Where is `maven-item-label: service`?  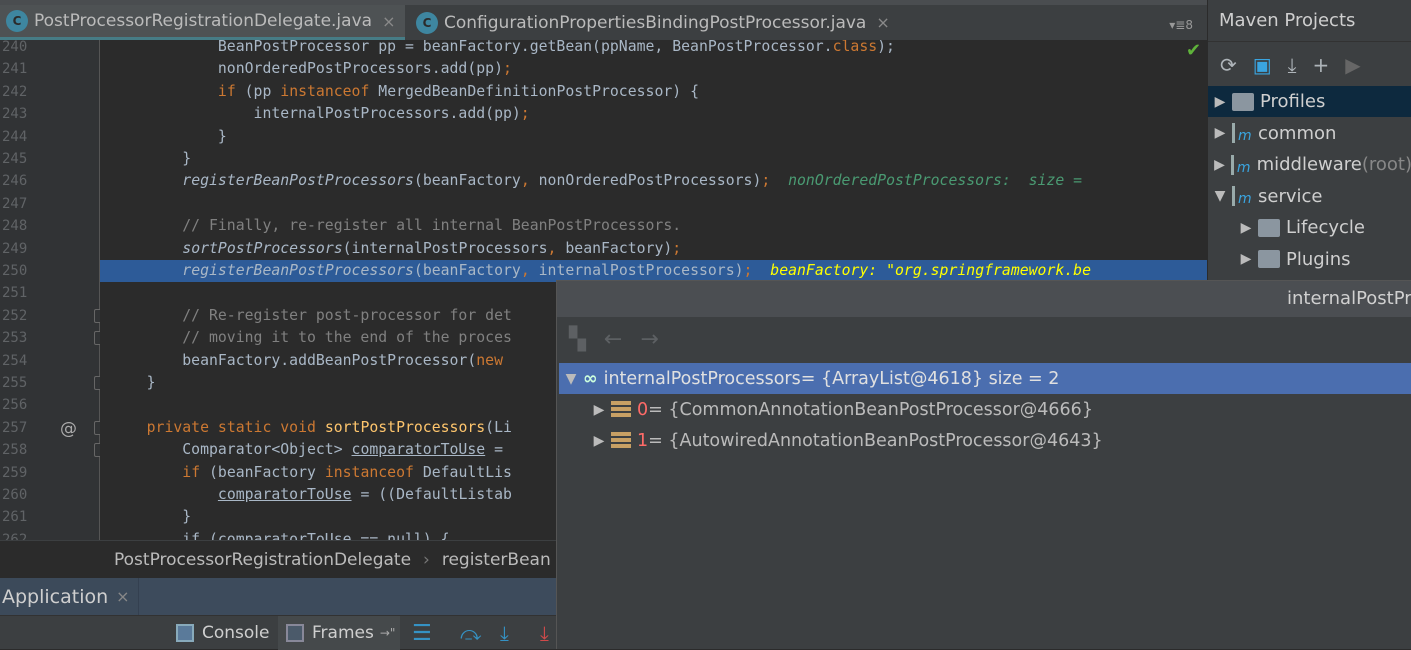
maven-item-label: service is located at coordinates (1290, 196).